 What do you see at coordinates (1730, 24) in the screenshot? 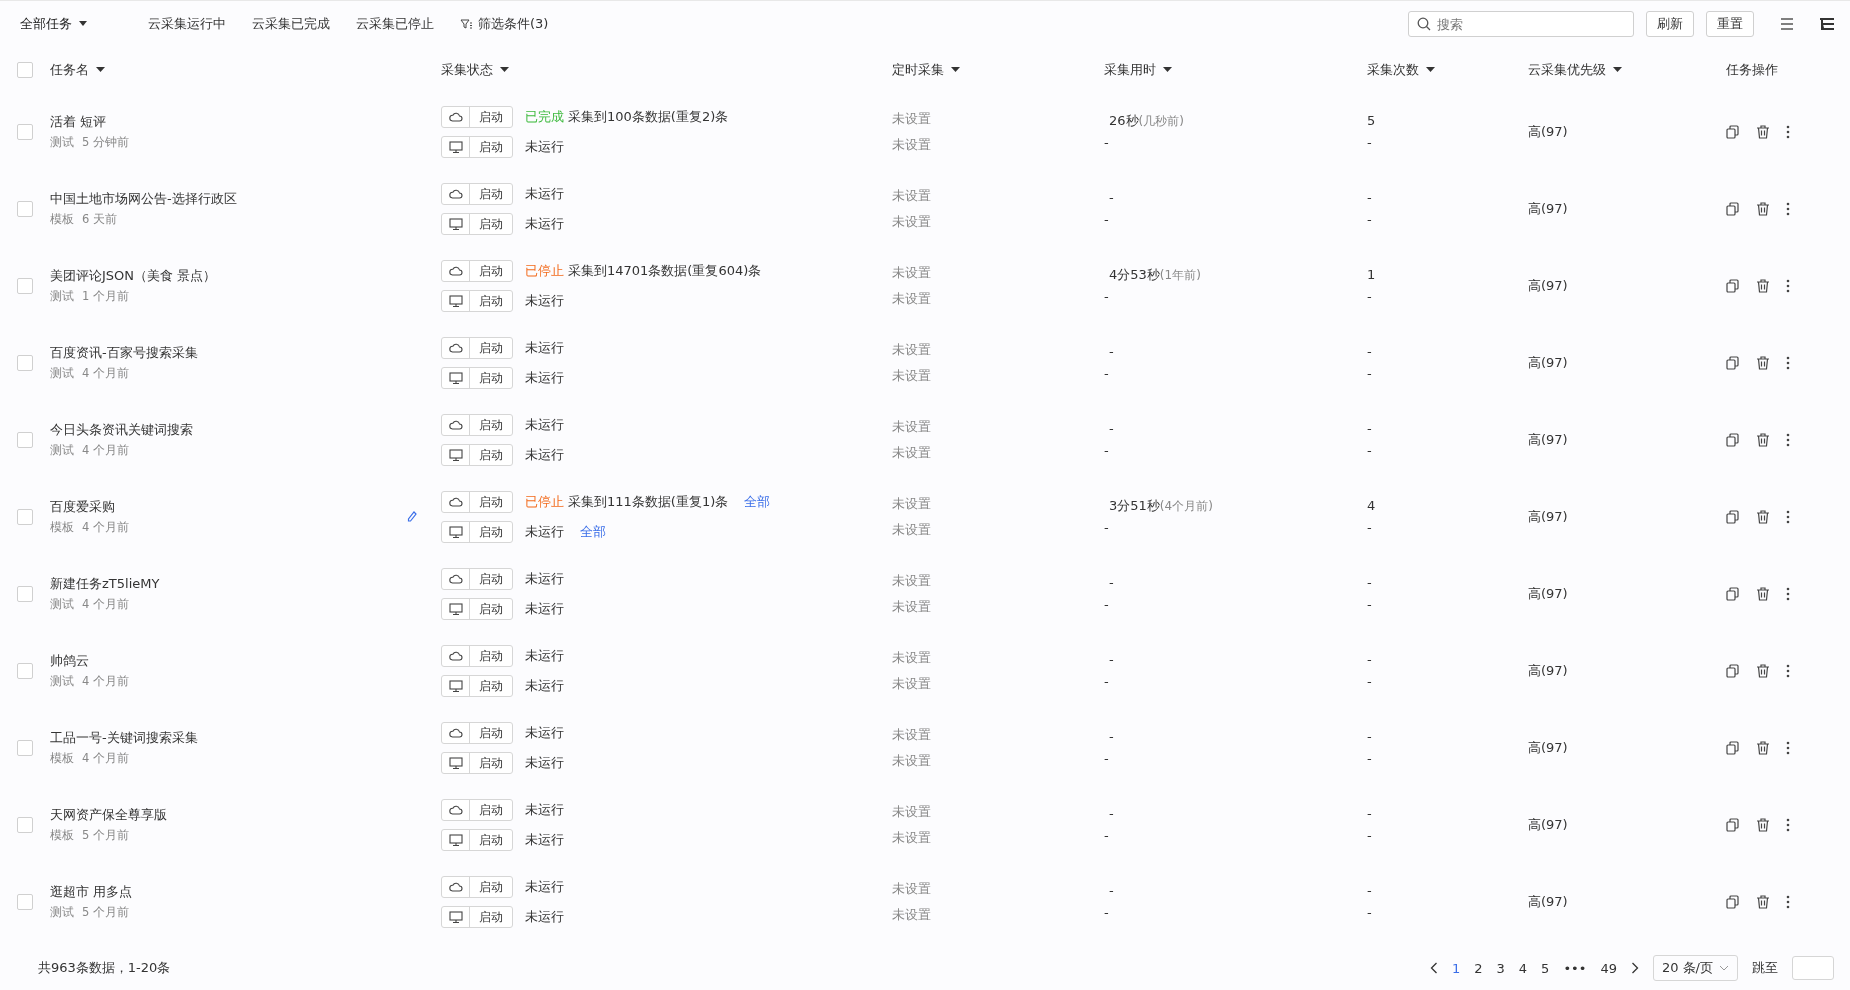
I see `toolbar-button: 重置` at bounding box center [1730, 24].